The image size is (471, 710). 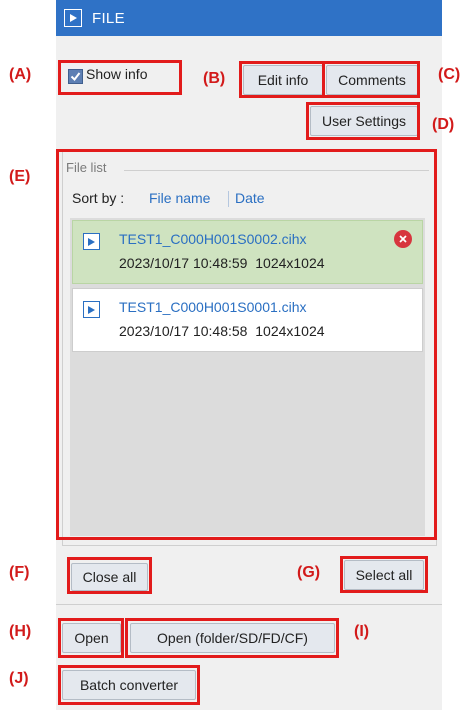 What do you see at coordinates (20, 176) in the screenshot?
I see `annotation-e: (E)` at bounding box center [20, 176].